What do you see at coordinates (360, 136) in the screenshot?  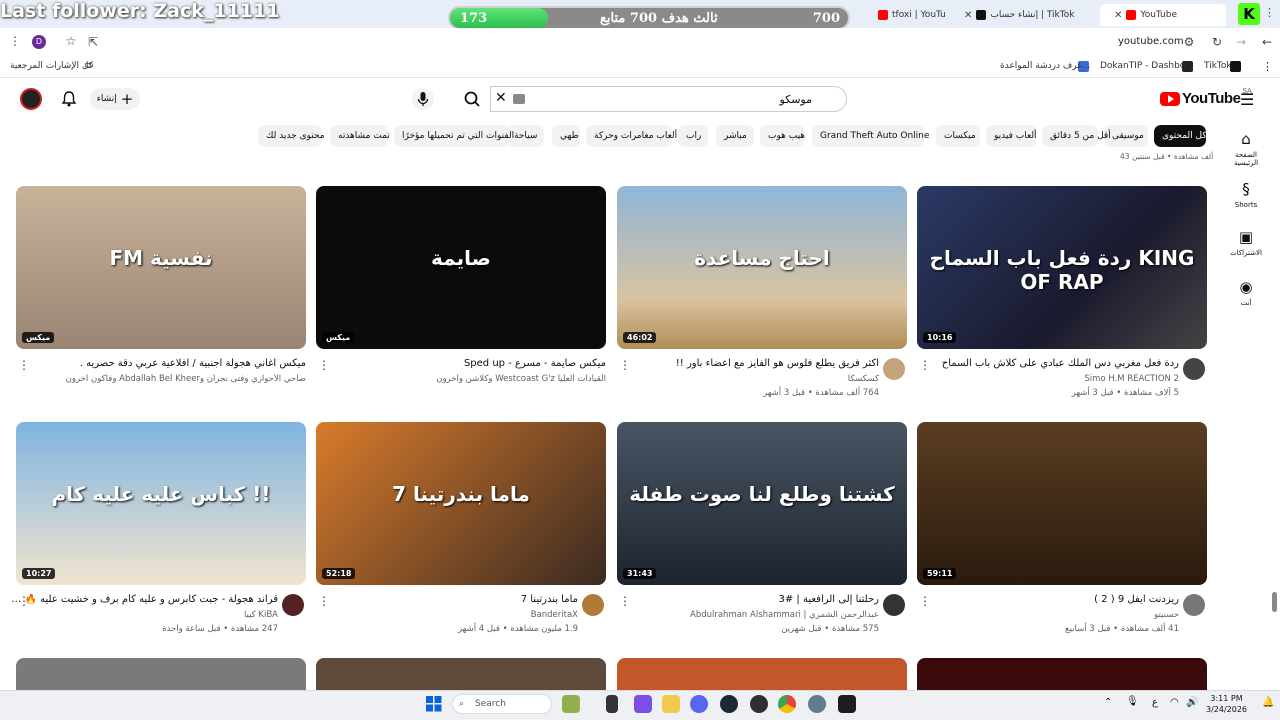 I see `chip-13: تمت مشاهدته` at bounding box center [360, 136].